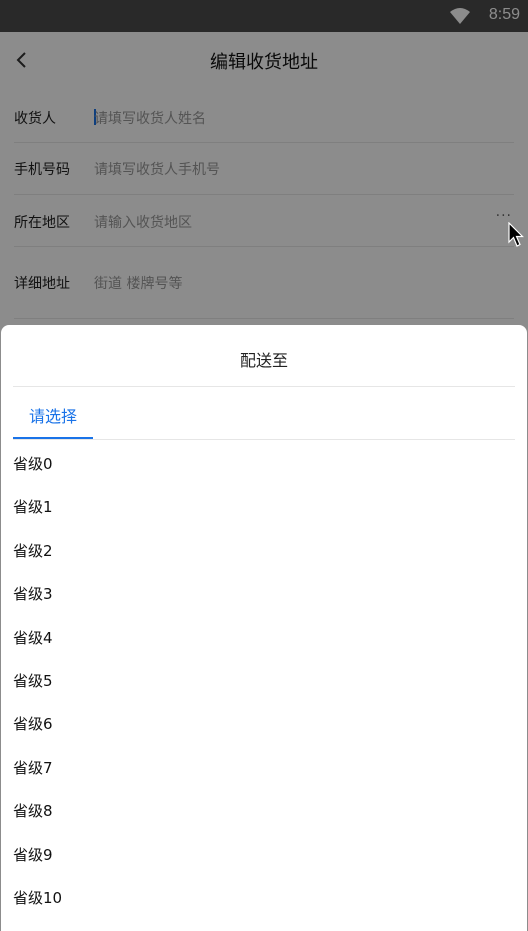 Image resolution: width=528 pixels, height=931 pixels. I want to click on sheet-title: 配送至, so click(263, 360).